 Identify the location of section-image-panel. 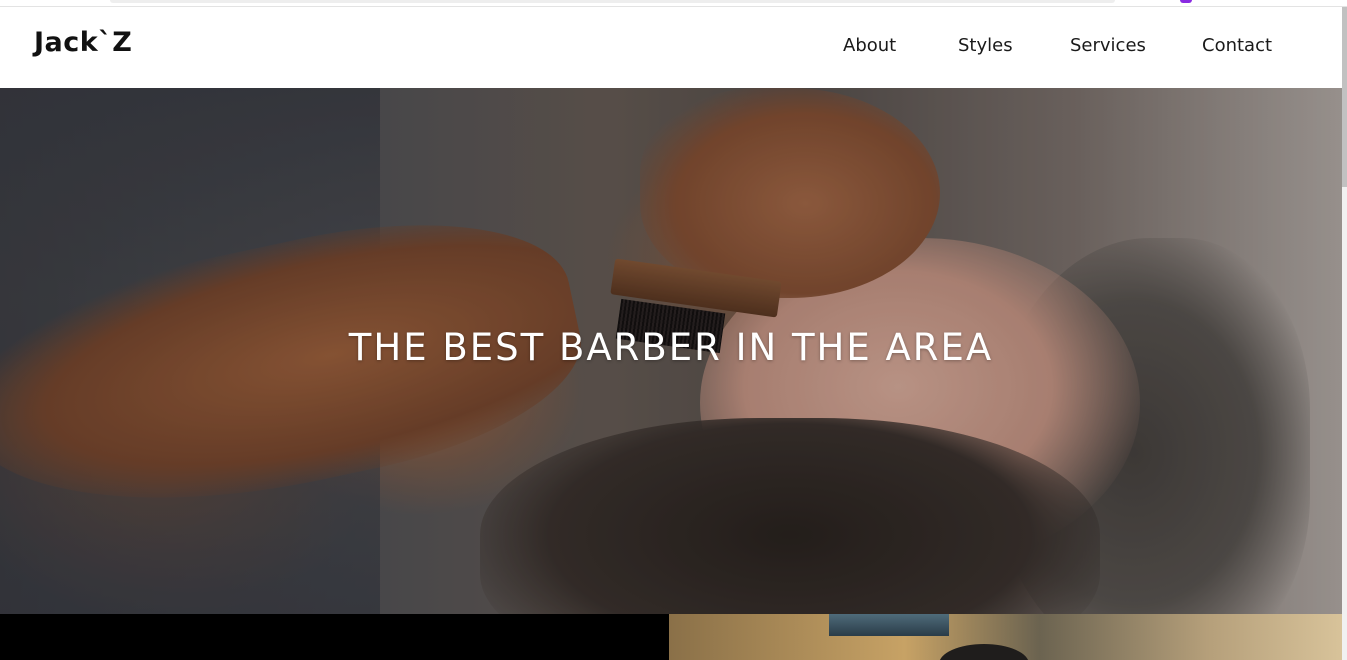
(1005, 637).